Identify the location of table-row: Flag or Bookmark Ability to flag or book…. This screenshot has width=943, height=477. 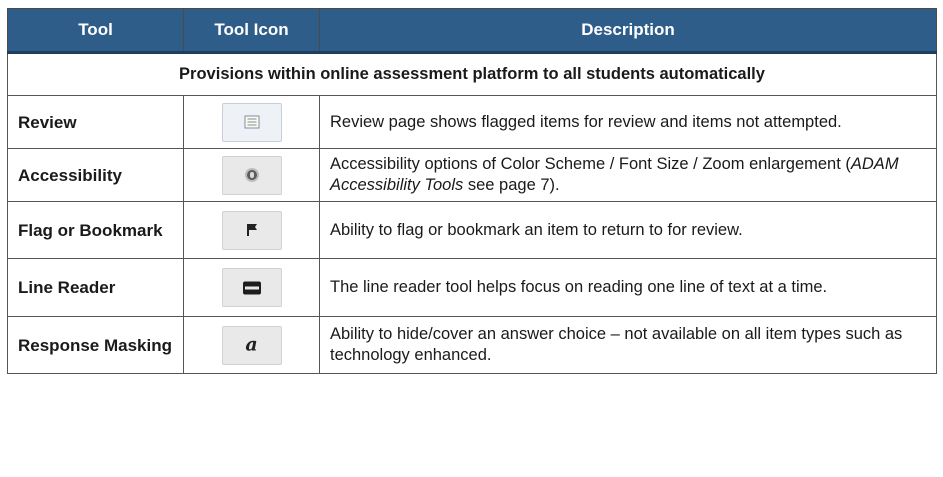
(472, 230).